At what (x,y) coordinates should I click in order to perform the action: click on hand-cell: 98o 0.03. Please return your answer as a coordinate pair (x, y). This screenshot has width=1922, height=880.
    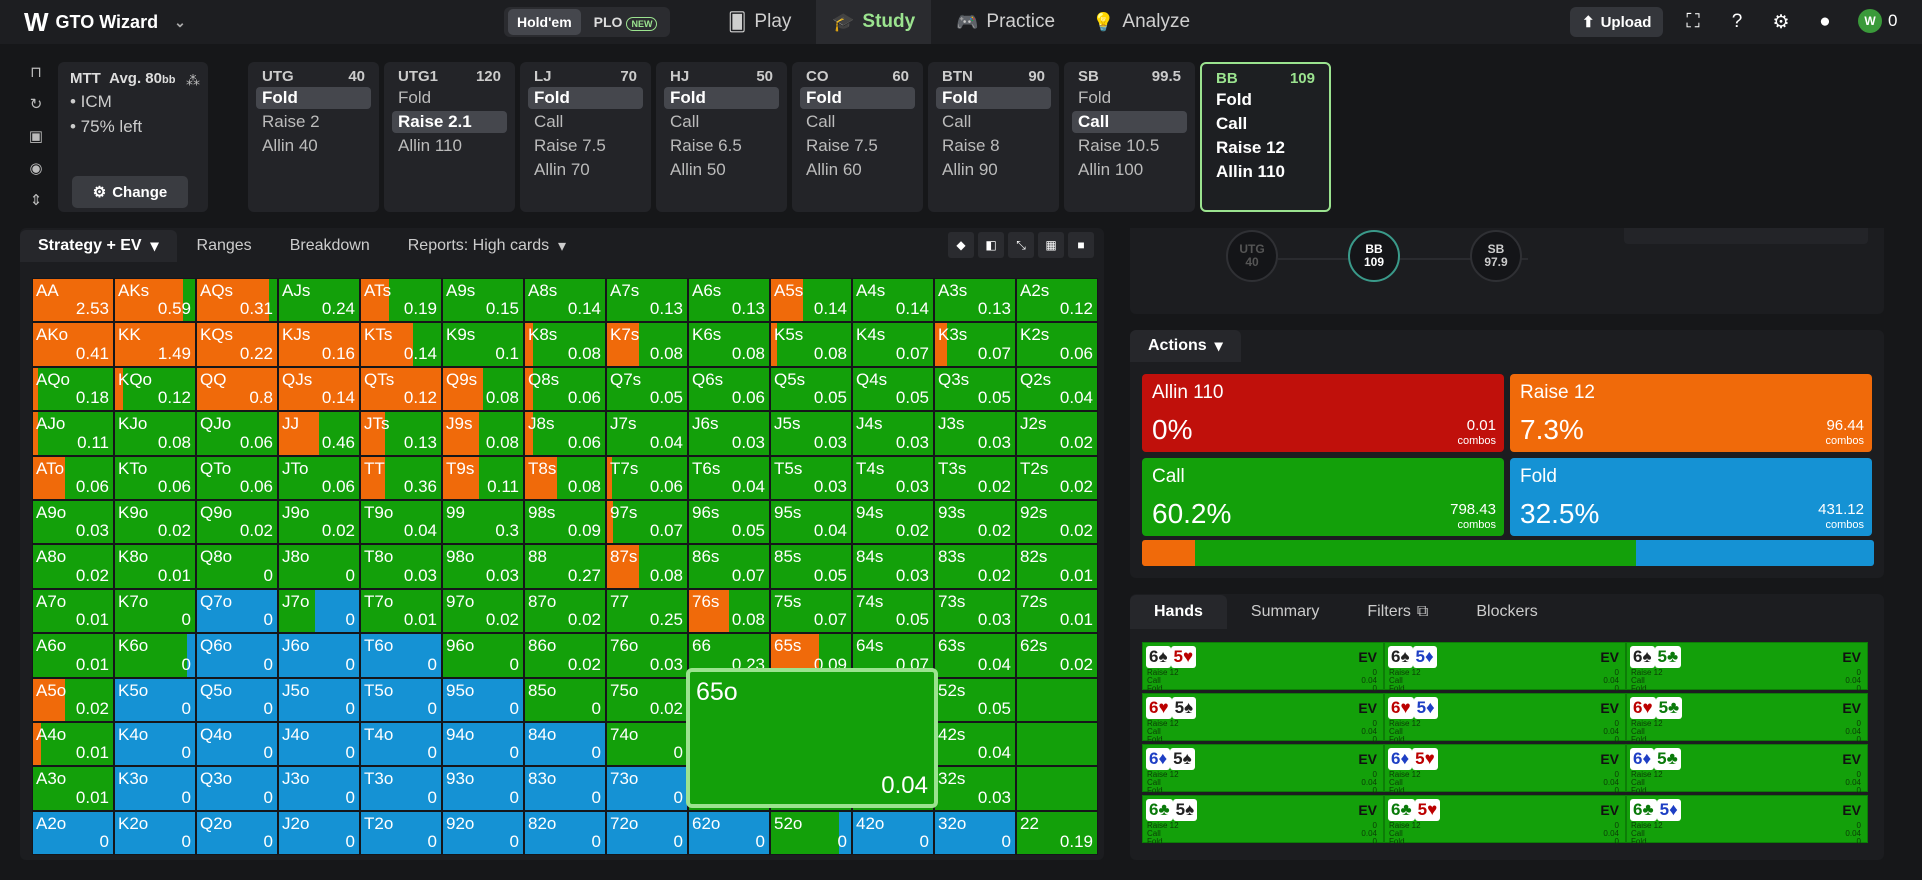
    Looking at the image, I should click on (483, 566).